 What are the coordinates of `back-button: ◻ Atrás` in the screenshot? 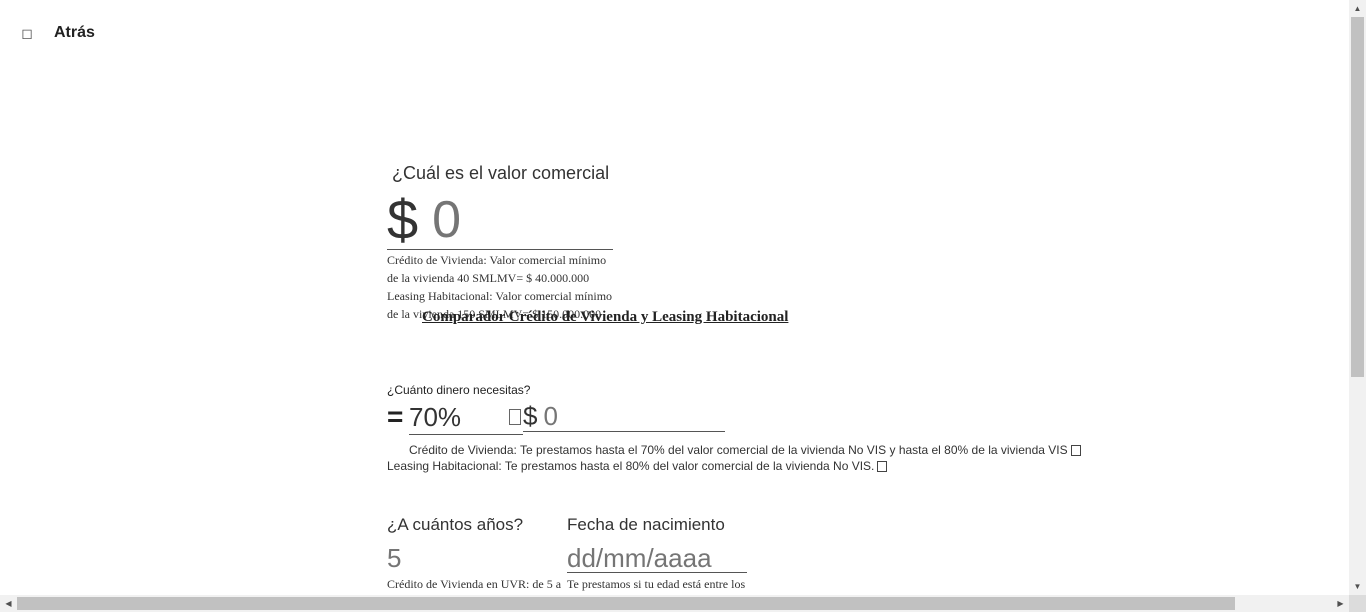 It's located at (57, 33).